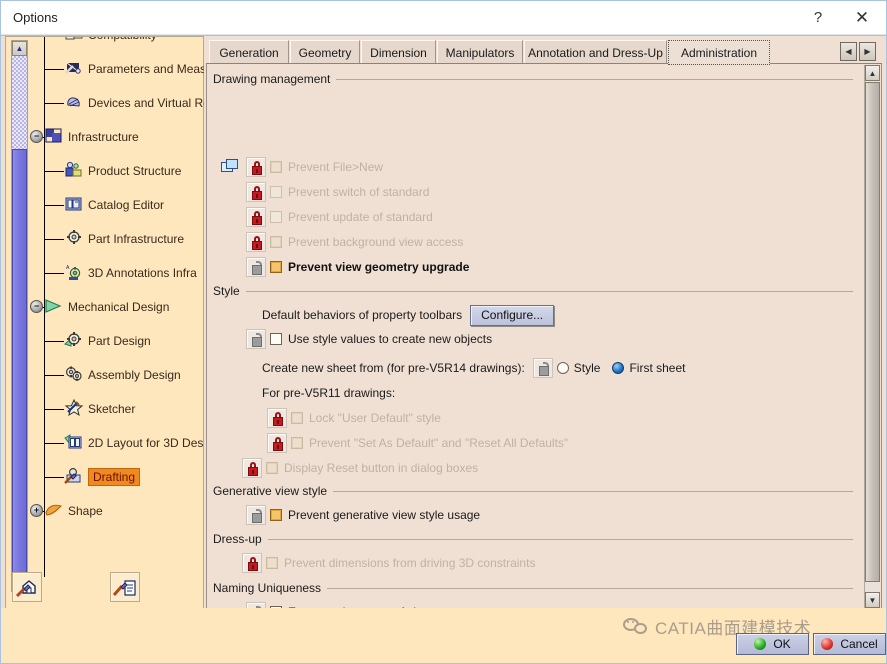  I want to click on group-rule, so click(560, 539).